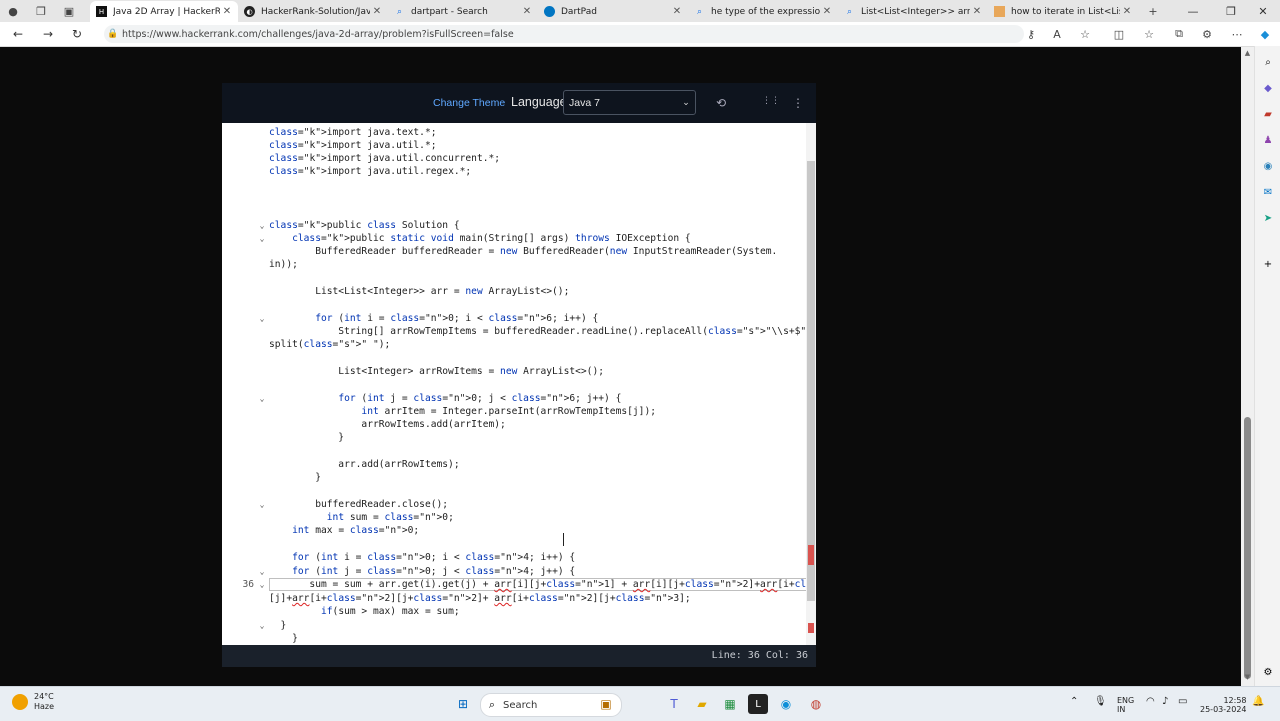  What do you see at coordinates (1268, 140) in the screenshot?
I see `games-icon: ♟` at bounding box center [1268, 140].